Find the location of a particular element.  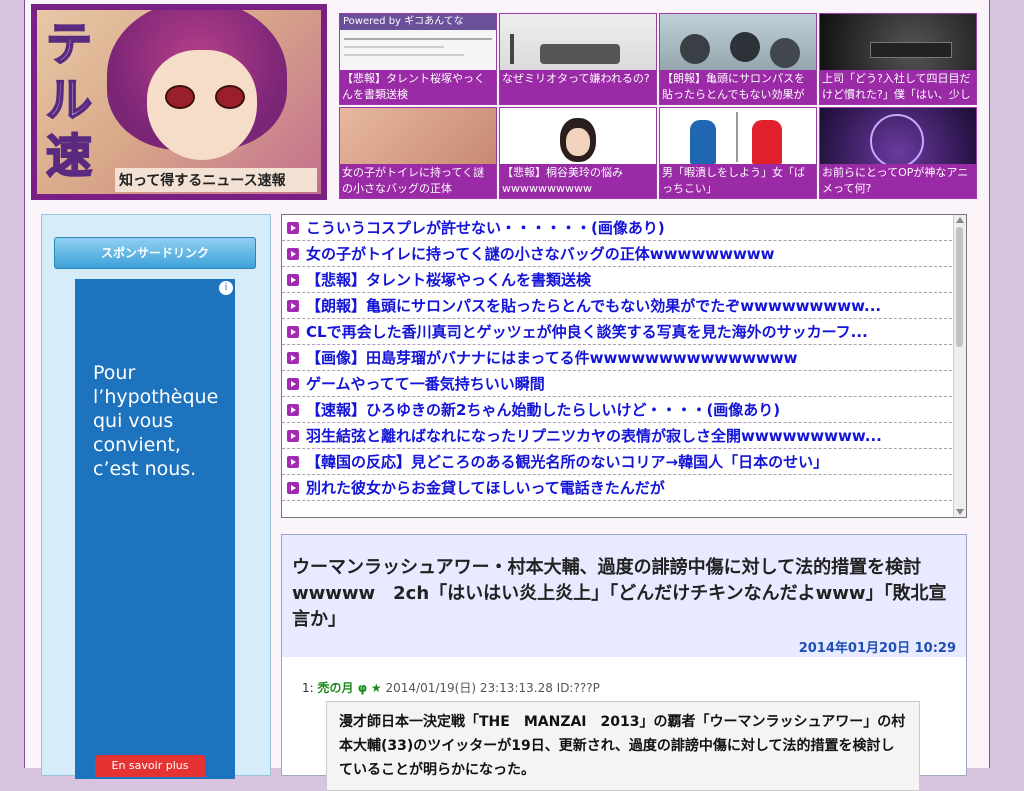

thumb-caption: 【悲報】タレント桜塚やっくんを書類送検 is located at coordinates (418, 87).